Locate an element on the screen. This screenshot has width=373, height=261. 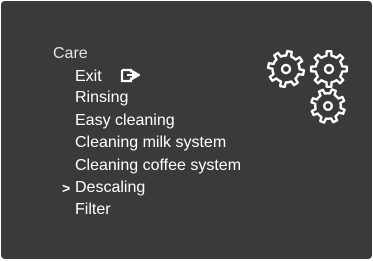
selection-marker: > is located at coordinates (66, 187).